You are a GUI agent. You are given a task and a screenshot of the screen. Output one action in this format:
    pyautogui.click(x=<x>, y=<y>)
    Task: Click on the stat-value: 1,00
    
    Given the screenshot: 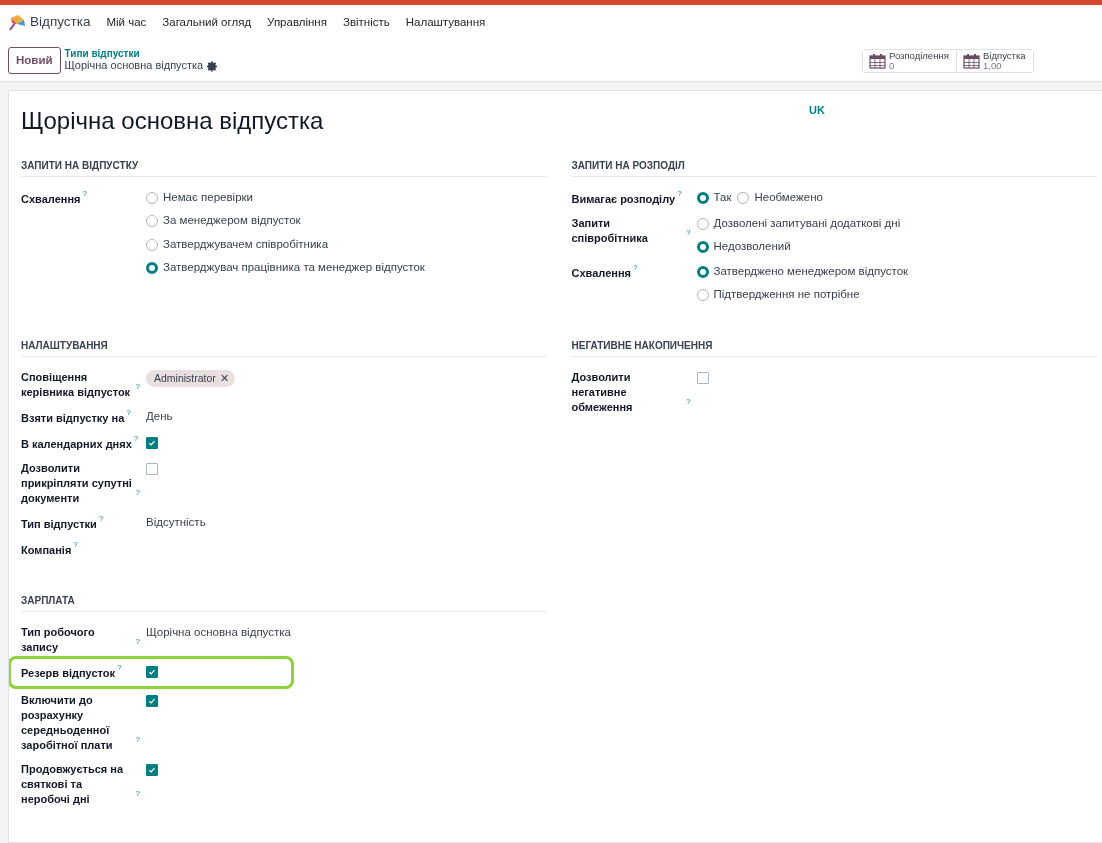 What is the action you would take?
    pyautogui.click(x=992, y=65)
    